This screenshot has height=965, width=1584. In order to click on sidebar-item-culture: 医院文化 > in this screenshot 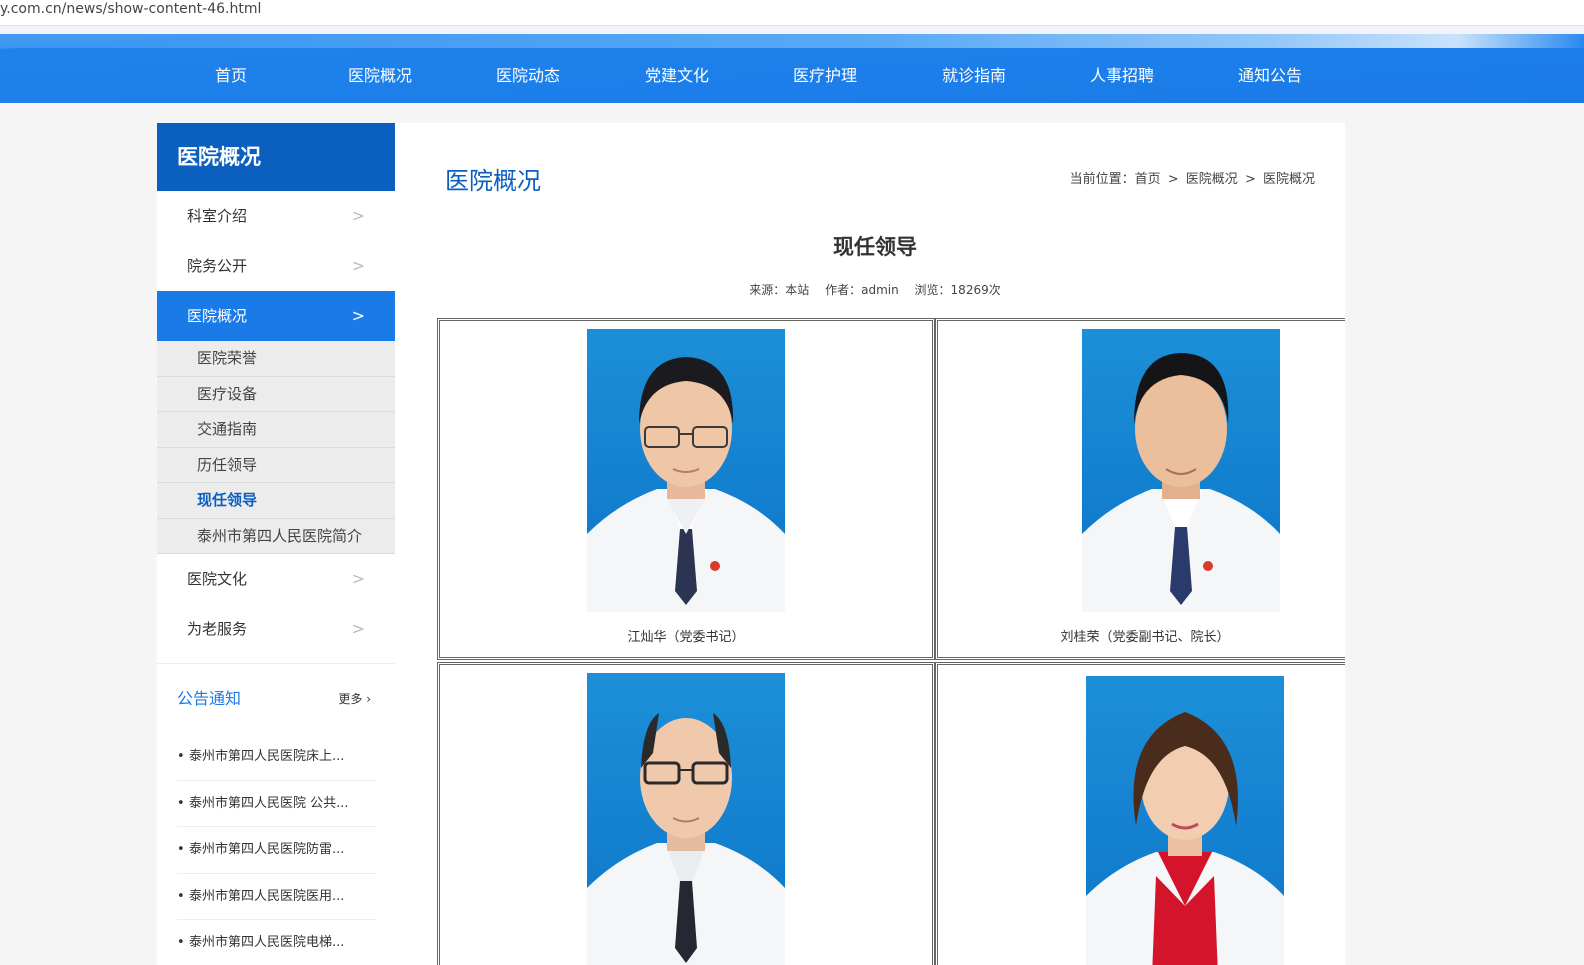, I will do `click(276, 579)`.